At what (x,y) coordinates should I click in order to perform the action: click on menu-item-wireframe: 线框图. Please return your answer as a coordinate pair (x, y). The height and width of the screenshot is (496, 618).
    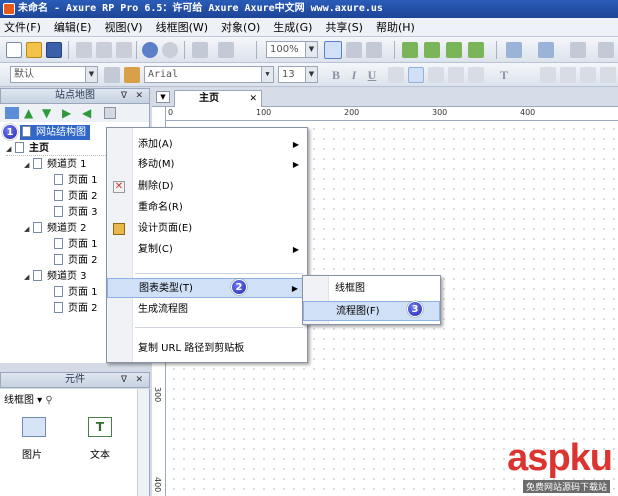
    Looking at the image, I should click on (371, 289).